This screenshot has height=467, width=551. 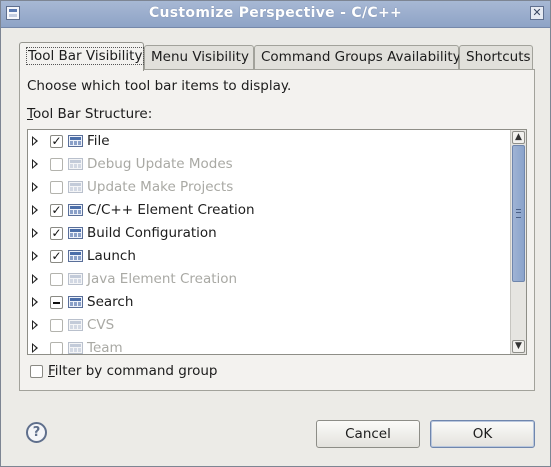 I want to click on label-text: ool Bar Structure:, so click(x=92, y=114).